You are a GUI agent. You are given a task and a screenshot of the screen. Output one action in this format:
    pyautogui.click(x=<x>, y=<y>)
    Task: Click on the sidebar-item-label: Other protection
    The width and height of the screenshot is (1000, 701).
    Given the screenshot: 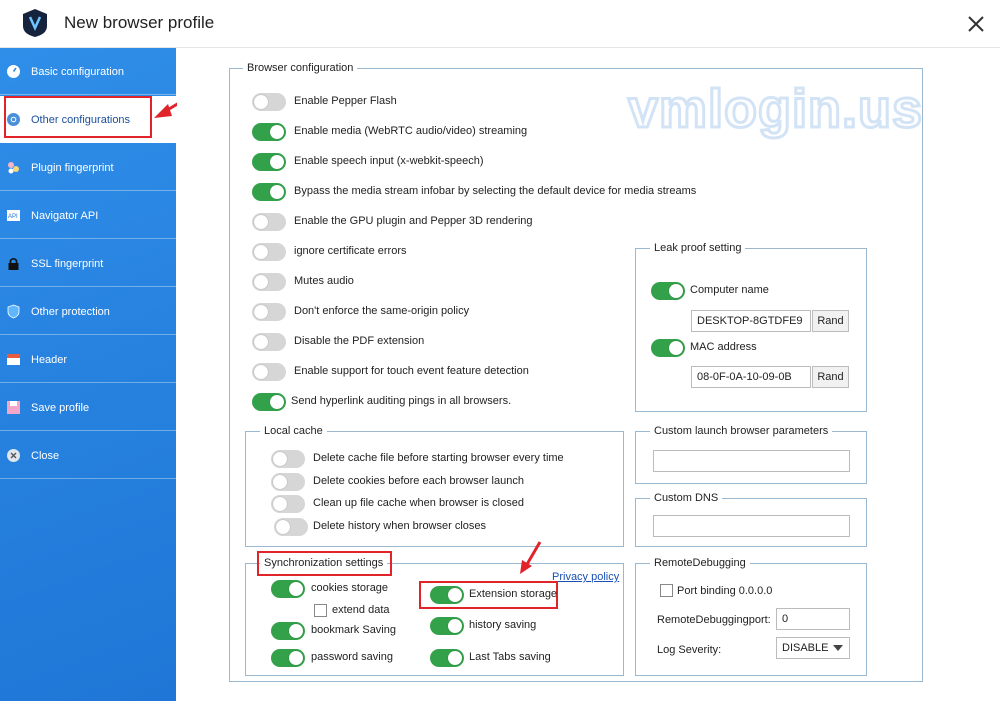 What is the action you would take?
    pyautogui.click(x=70, y=312)
    